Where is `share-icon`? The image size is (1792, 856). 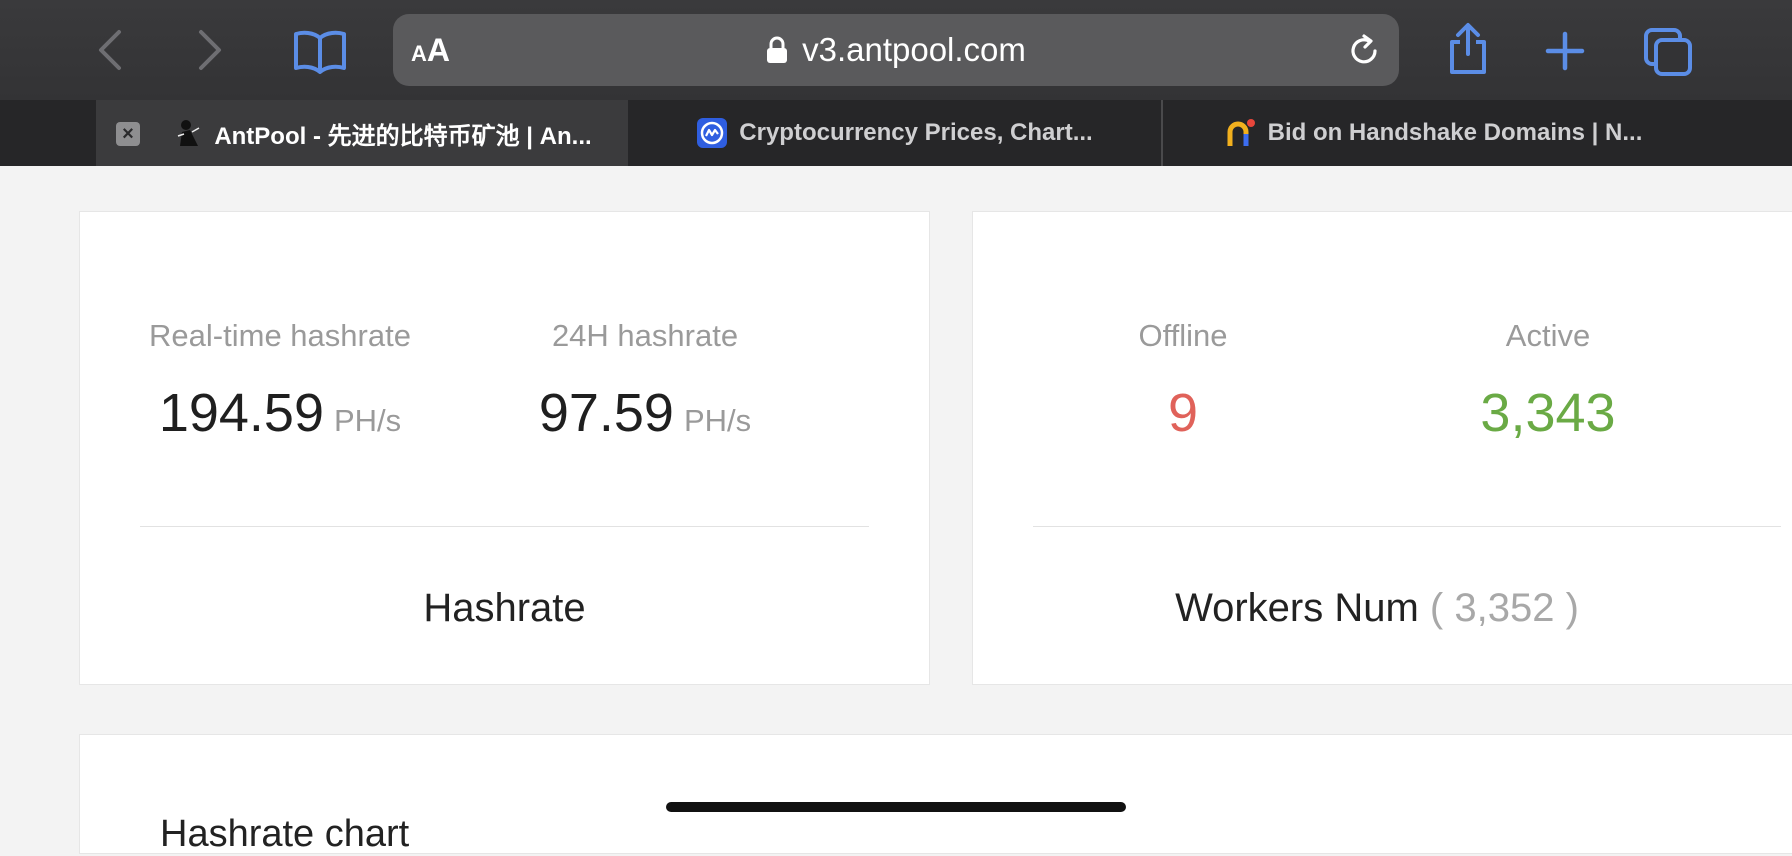 share-icon is located at coordinates (1468, 49).